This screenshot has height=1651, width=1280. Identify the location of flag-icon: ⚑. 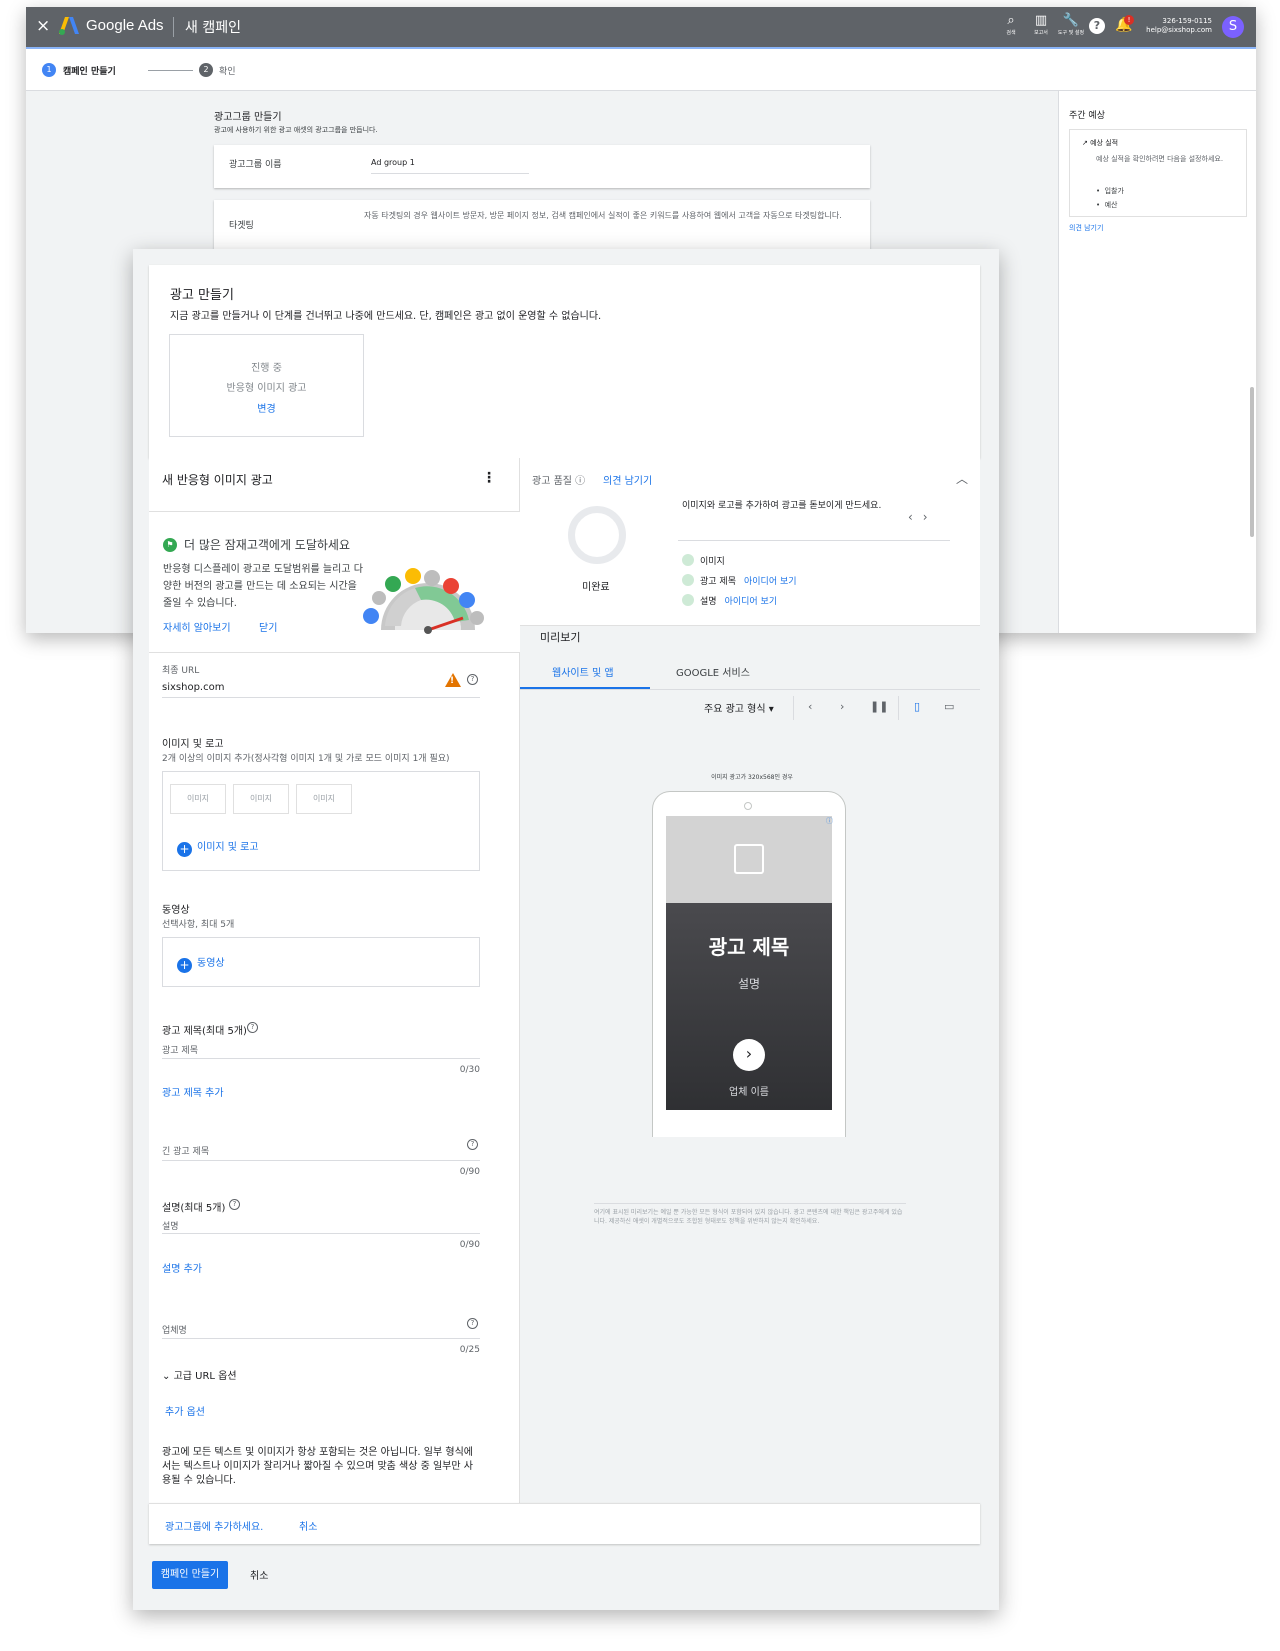
(170, 545).